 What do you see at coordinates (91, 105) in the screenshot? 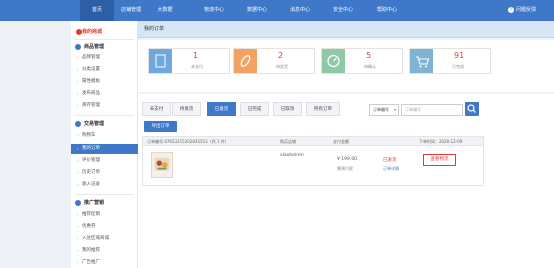
I see `sidebar-item-label: 库存管理` at bounding box center [91, 105].